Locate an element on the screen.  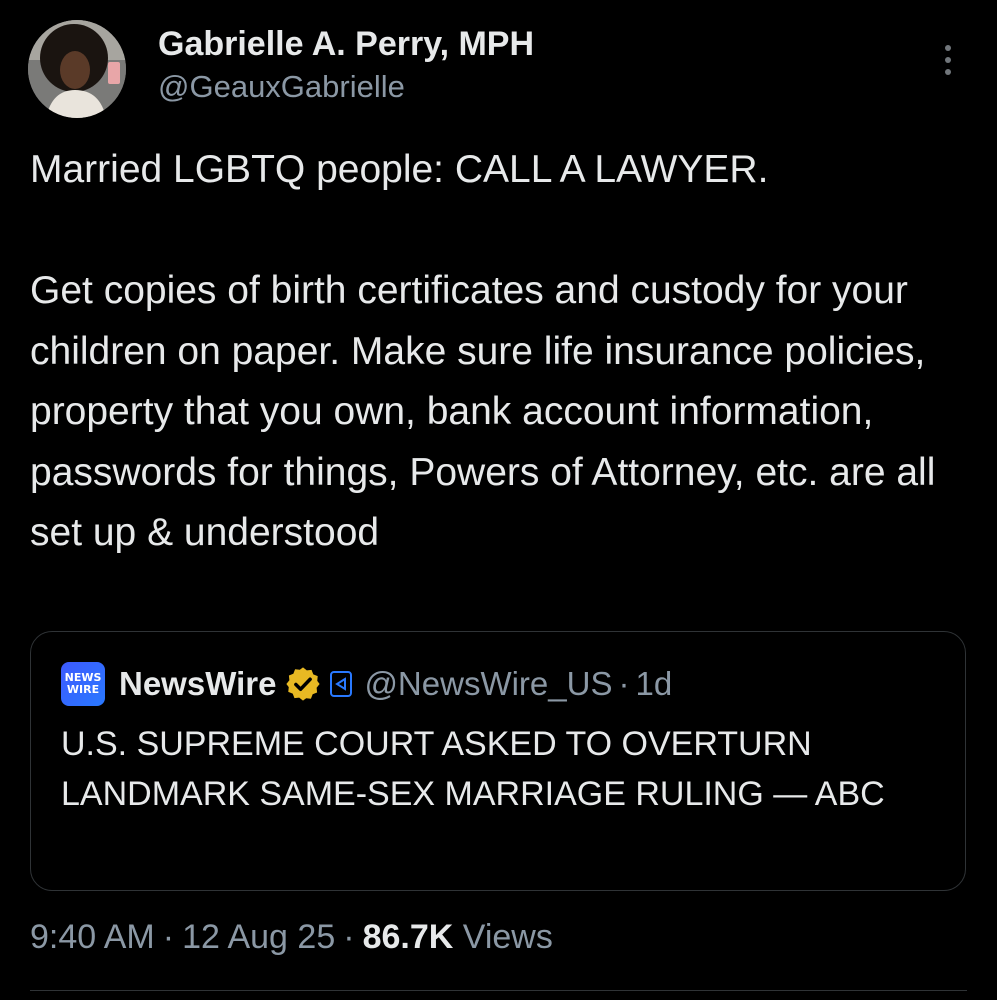
logo-text-line-2: WIRE is located at coordinates (83, 689).